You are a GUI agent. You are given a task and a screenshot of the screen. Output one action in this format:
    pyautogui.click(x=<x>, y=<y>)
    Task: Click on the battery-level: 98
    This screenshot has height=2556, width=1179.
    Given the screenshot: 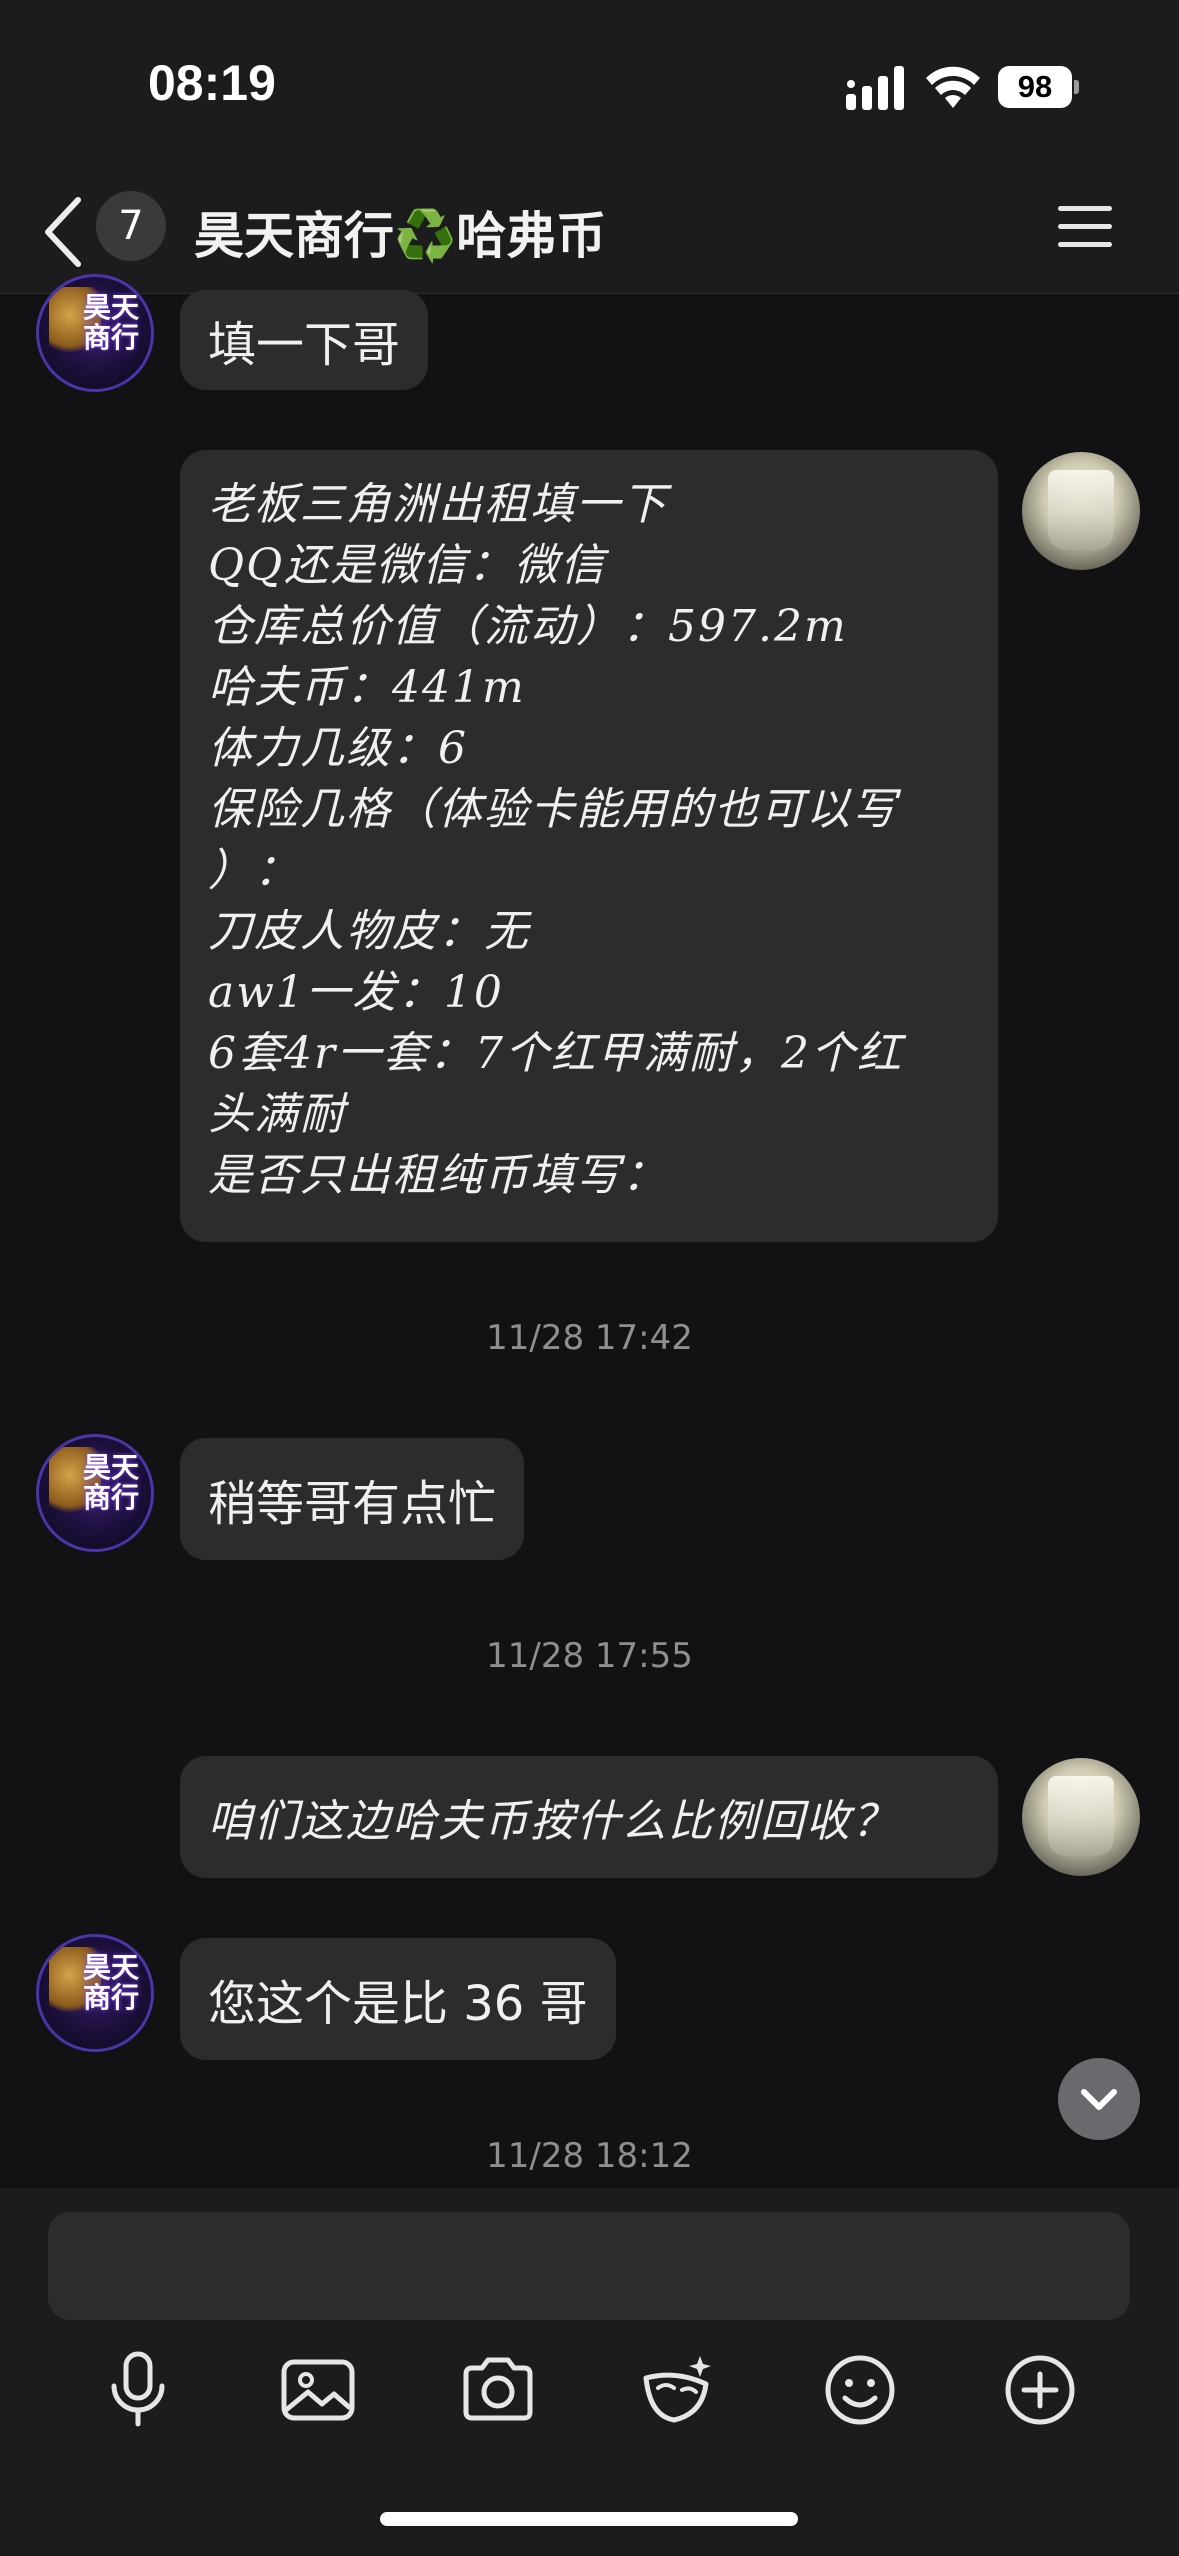 What is the action you would take?
    pyautogui.click(x=1035, y=87)
    